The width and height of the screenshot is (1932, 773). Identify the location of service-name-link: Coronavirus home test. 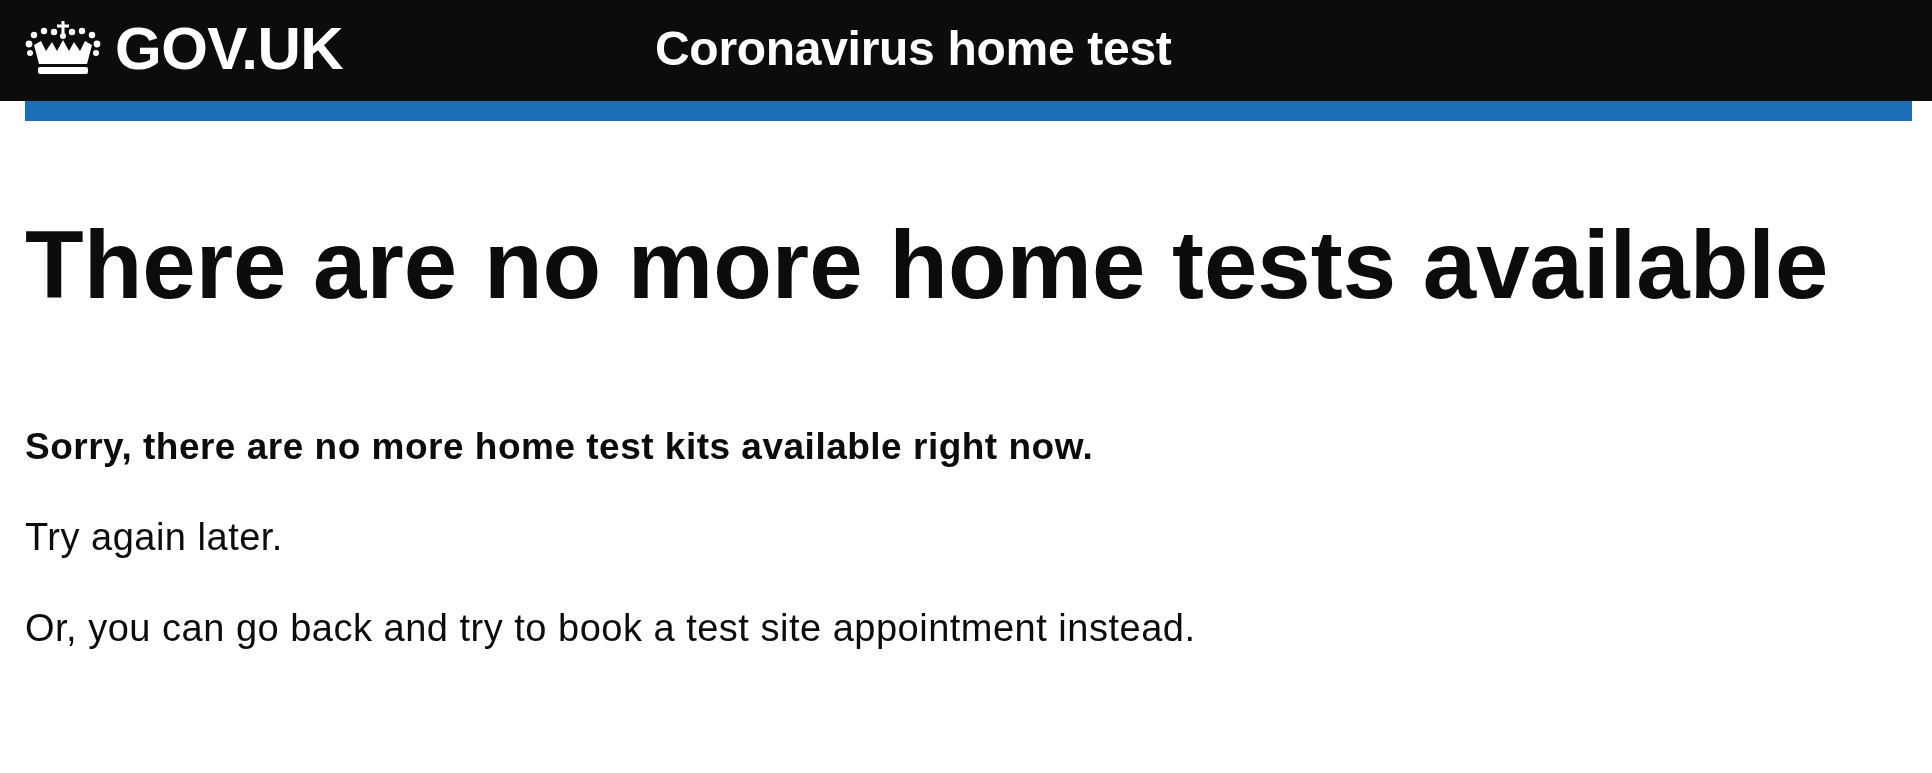
(913, 50).